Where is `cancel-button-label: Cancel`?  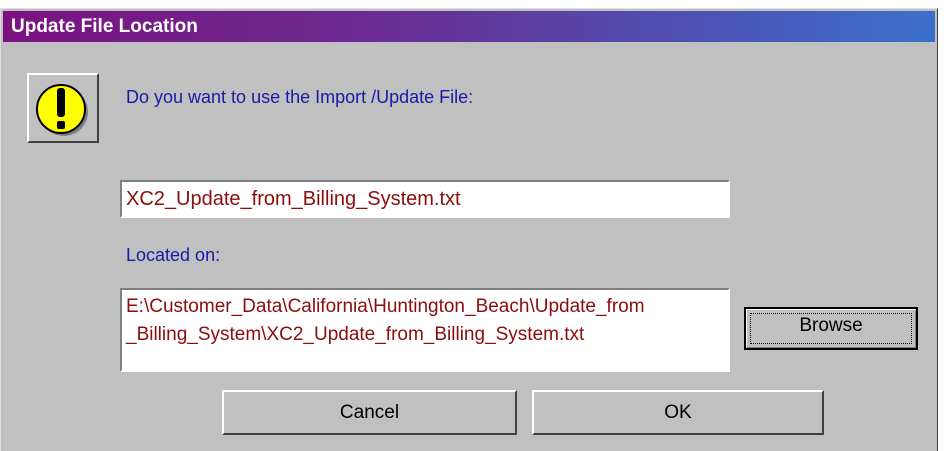
cancel-button-label: Cancel is located at coordinates (369, 412).